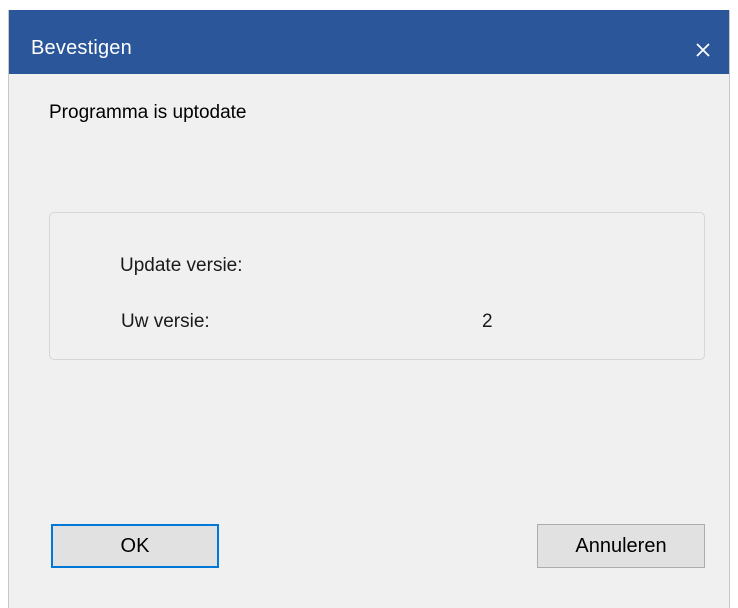  I want to click on cancel-button: Annuleren, so click(621, 546).